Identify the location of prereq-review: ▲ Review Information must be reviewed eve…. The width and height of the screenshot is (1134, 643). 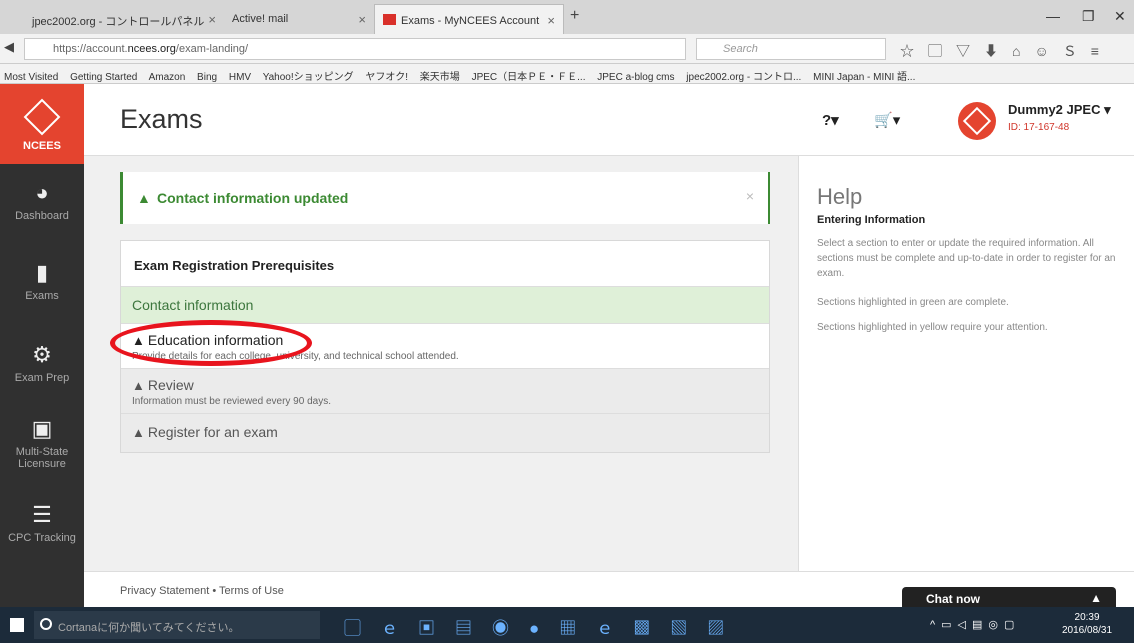
(445, 391).